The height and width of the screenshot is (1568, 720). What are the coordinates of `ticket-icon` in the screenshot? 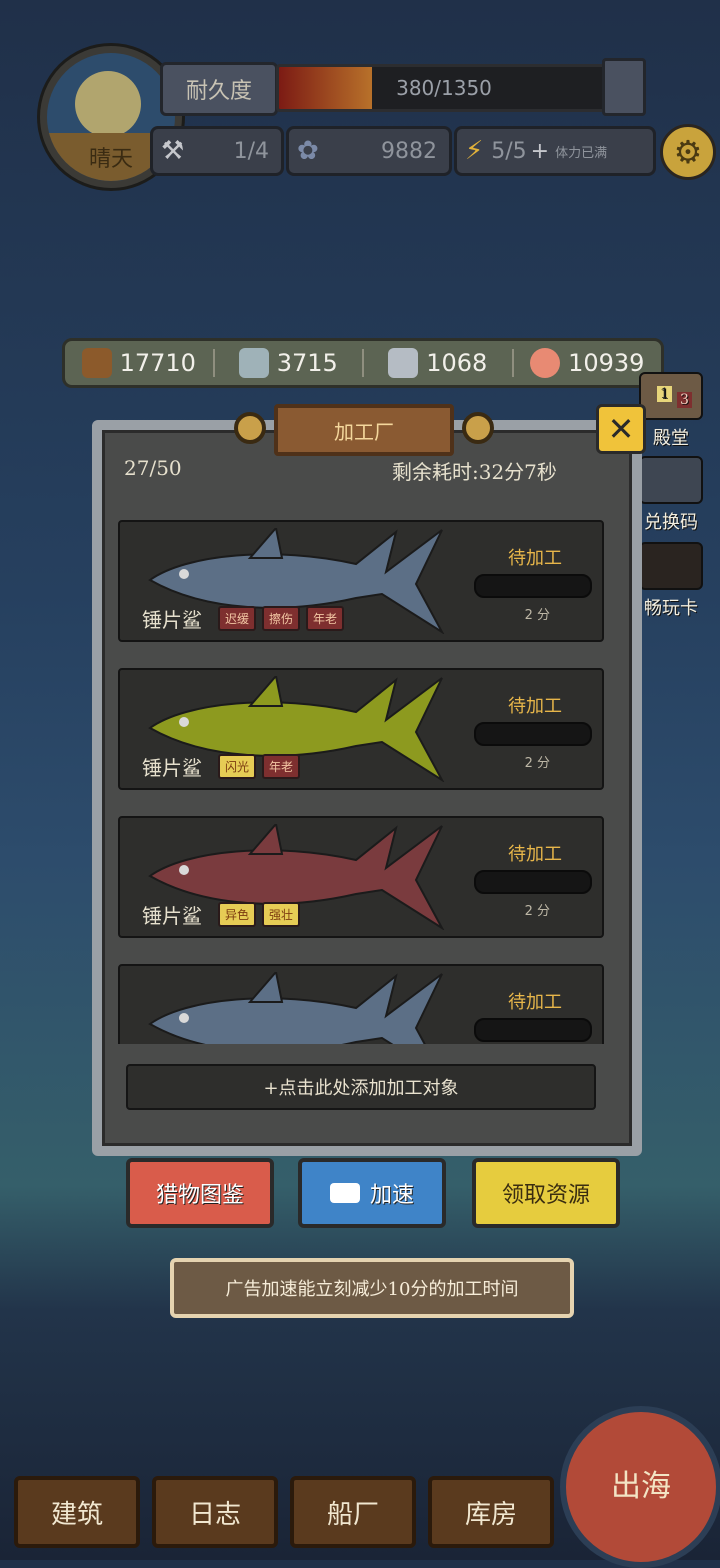 It's located at (671, 480).